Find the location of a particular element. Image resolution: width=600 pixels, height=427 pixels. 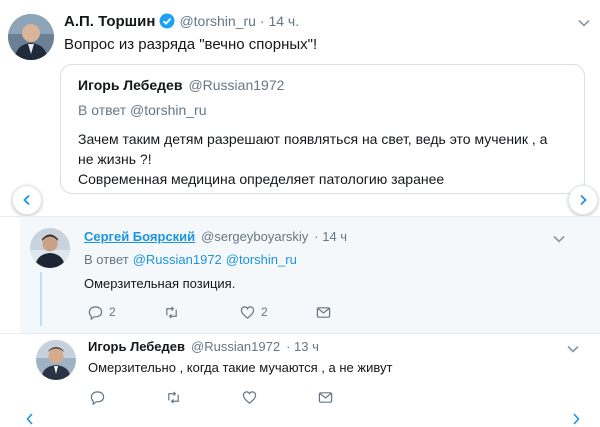

avatar-torshin is located at coordinates (31, 37).